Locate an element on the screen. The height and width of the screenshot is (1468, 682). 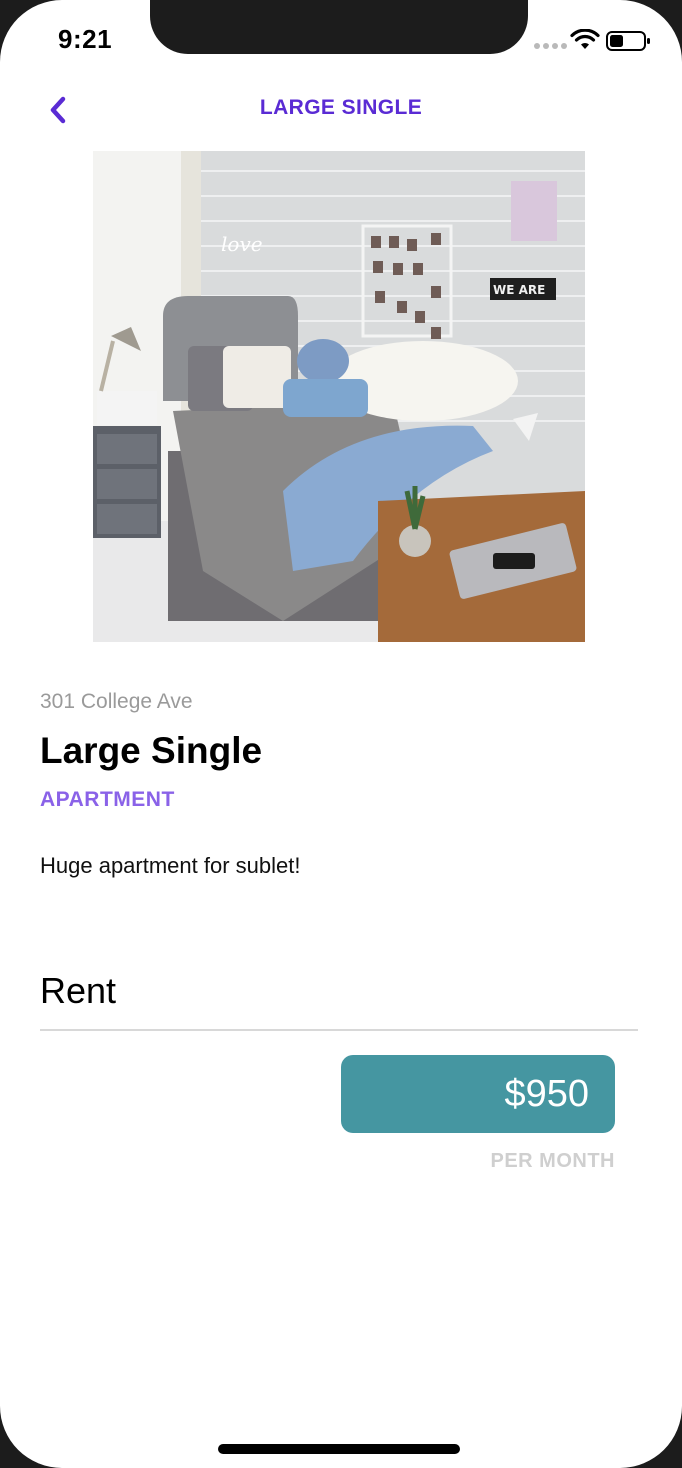
rent-label: Rent is located at coordinates (78, 990).